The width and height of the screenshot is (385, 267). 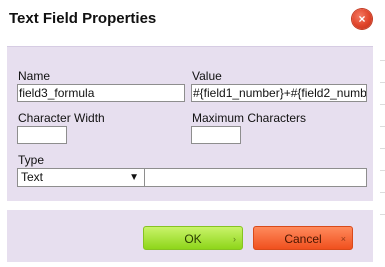 What do you see at coordinates (382, 145) in the screenshot?
I see `background-scroll-edge` at bounding box center [382, 145].